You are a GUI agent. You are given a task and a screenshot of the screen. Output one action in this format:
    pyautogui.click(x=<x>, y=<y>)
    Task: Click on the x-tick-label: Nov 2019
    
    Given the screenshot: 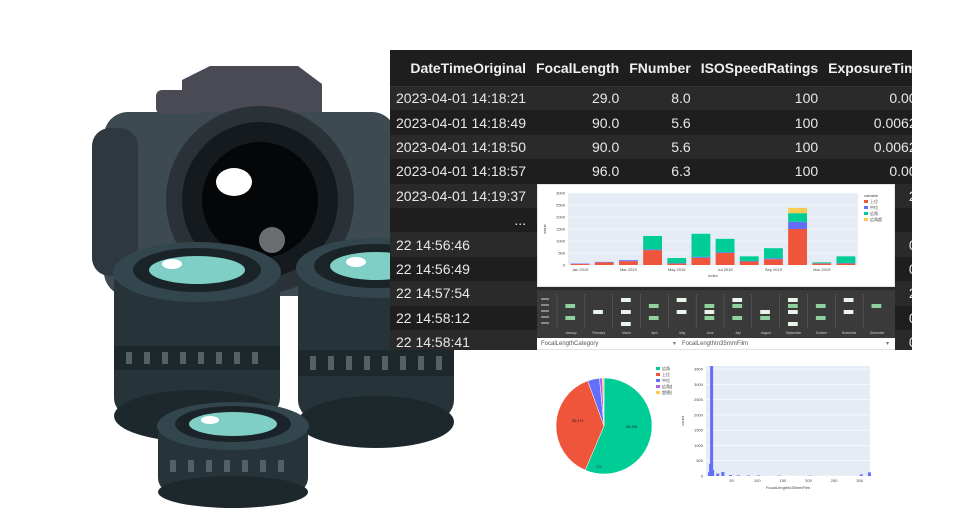 What is the action you would take?
    pyautogui.click(x=822, y=269)
    